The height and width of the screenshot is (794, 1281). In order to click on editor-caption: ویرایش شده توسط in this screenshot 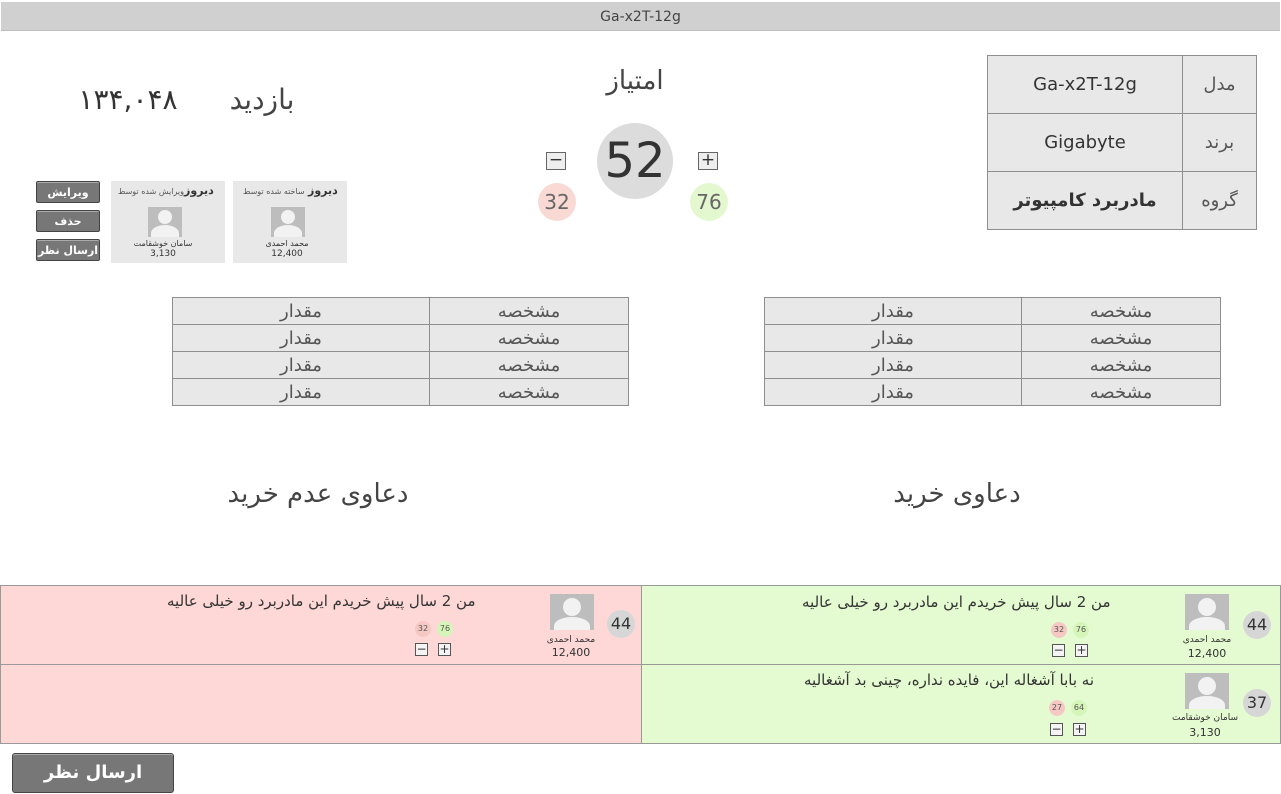, I will do `click(151, 191)`.